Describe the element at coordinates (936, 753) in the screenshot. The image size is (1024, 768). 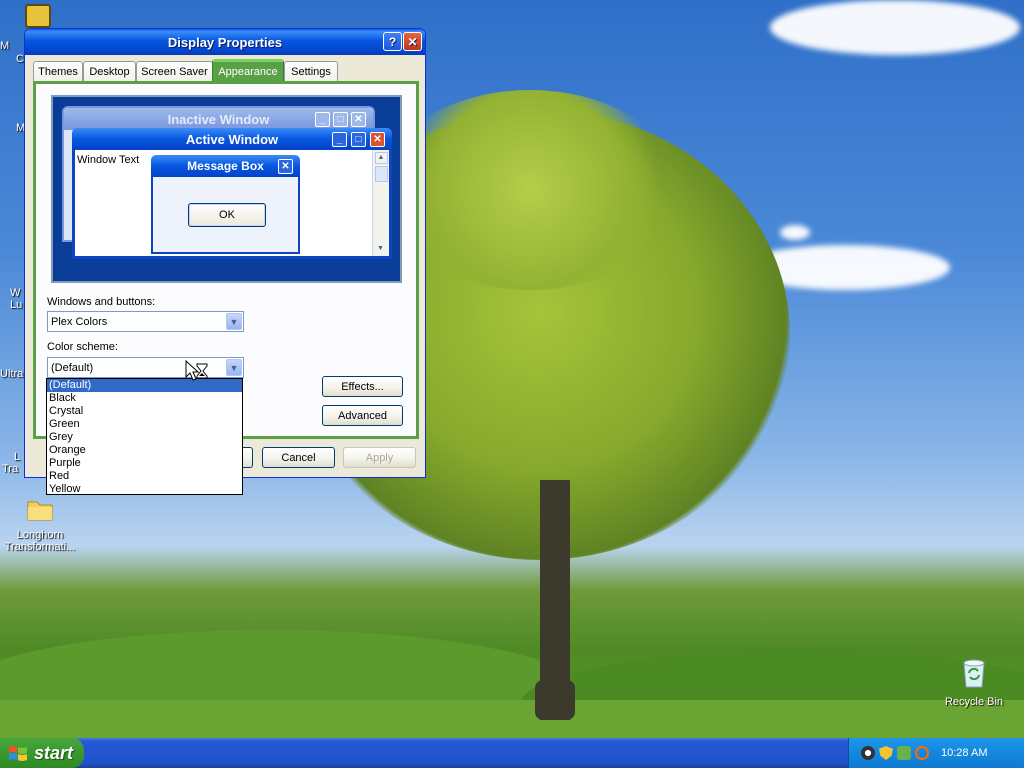
I see `system-tray: 10:28 AM` at that location.